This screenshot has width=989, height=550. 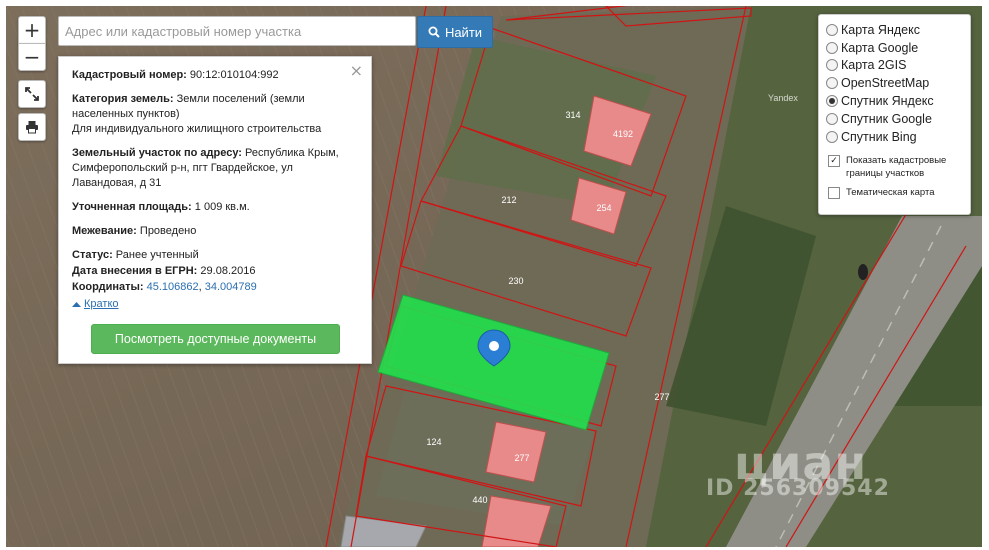 What do you see at coordinates (76, 304) in the screenshot?
I see `caret-up-icon` at bounding box center [76, 304].